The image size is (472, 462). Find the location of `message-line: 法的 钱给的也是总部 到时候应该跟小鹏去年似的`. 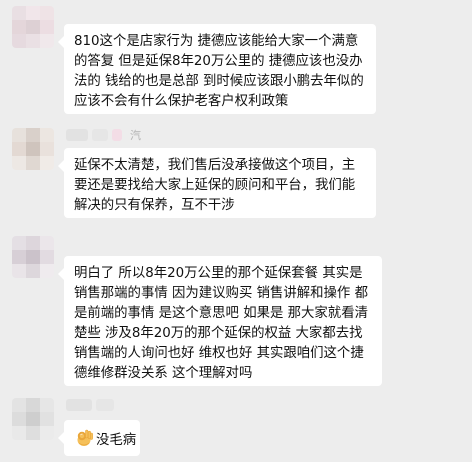

message-line: 法的 钱给的也是总部 到时候应该跟小鹏去年似的 is located at coordinates (219, 81).